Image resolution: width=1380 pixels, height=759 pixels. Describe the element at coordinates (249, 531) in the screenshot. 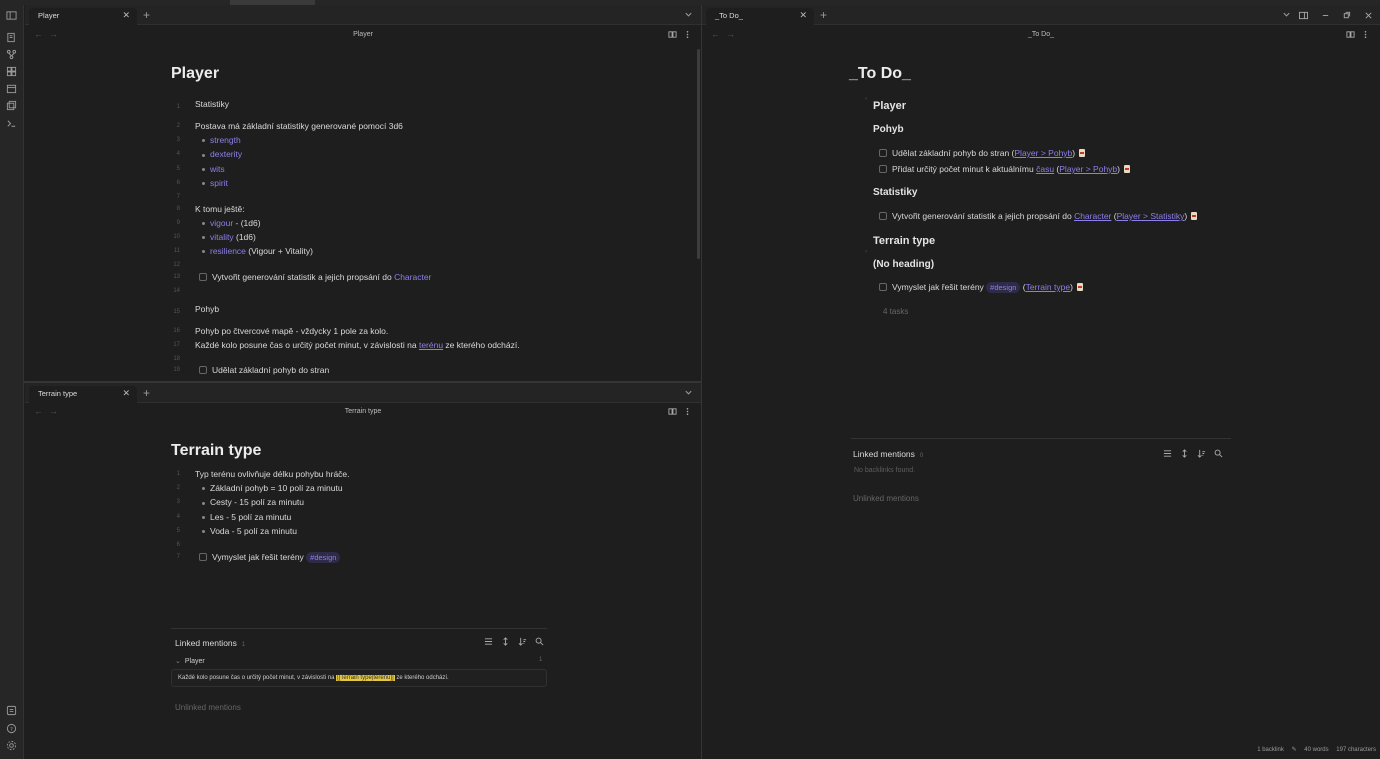

I see `editor-line: Voda - 5 polí za minutu` at that location.